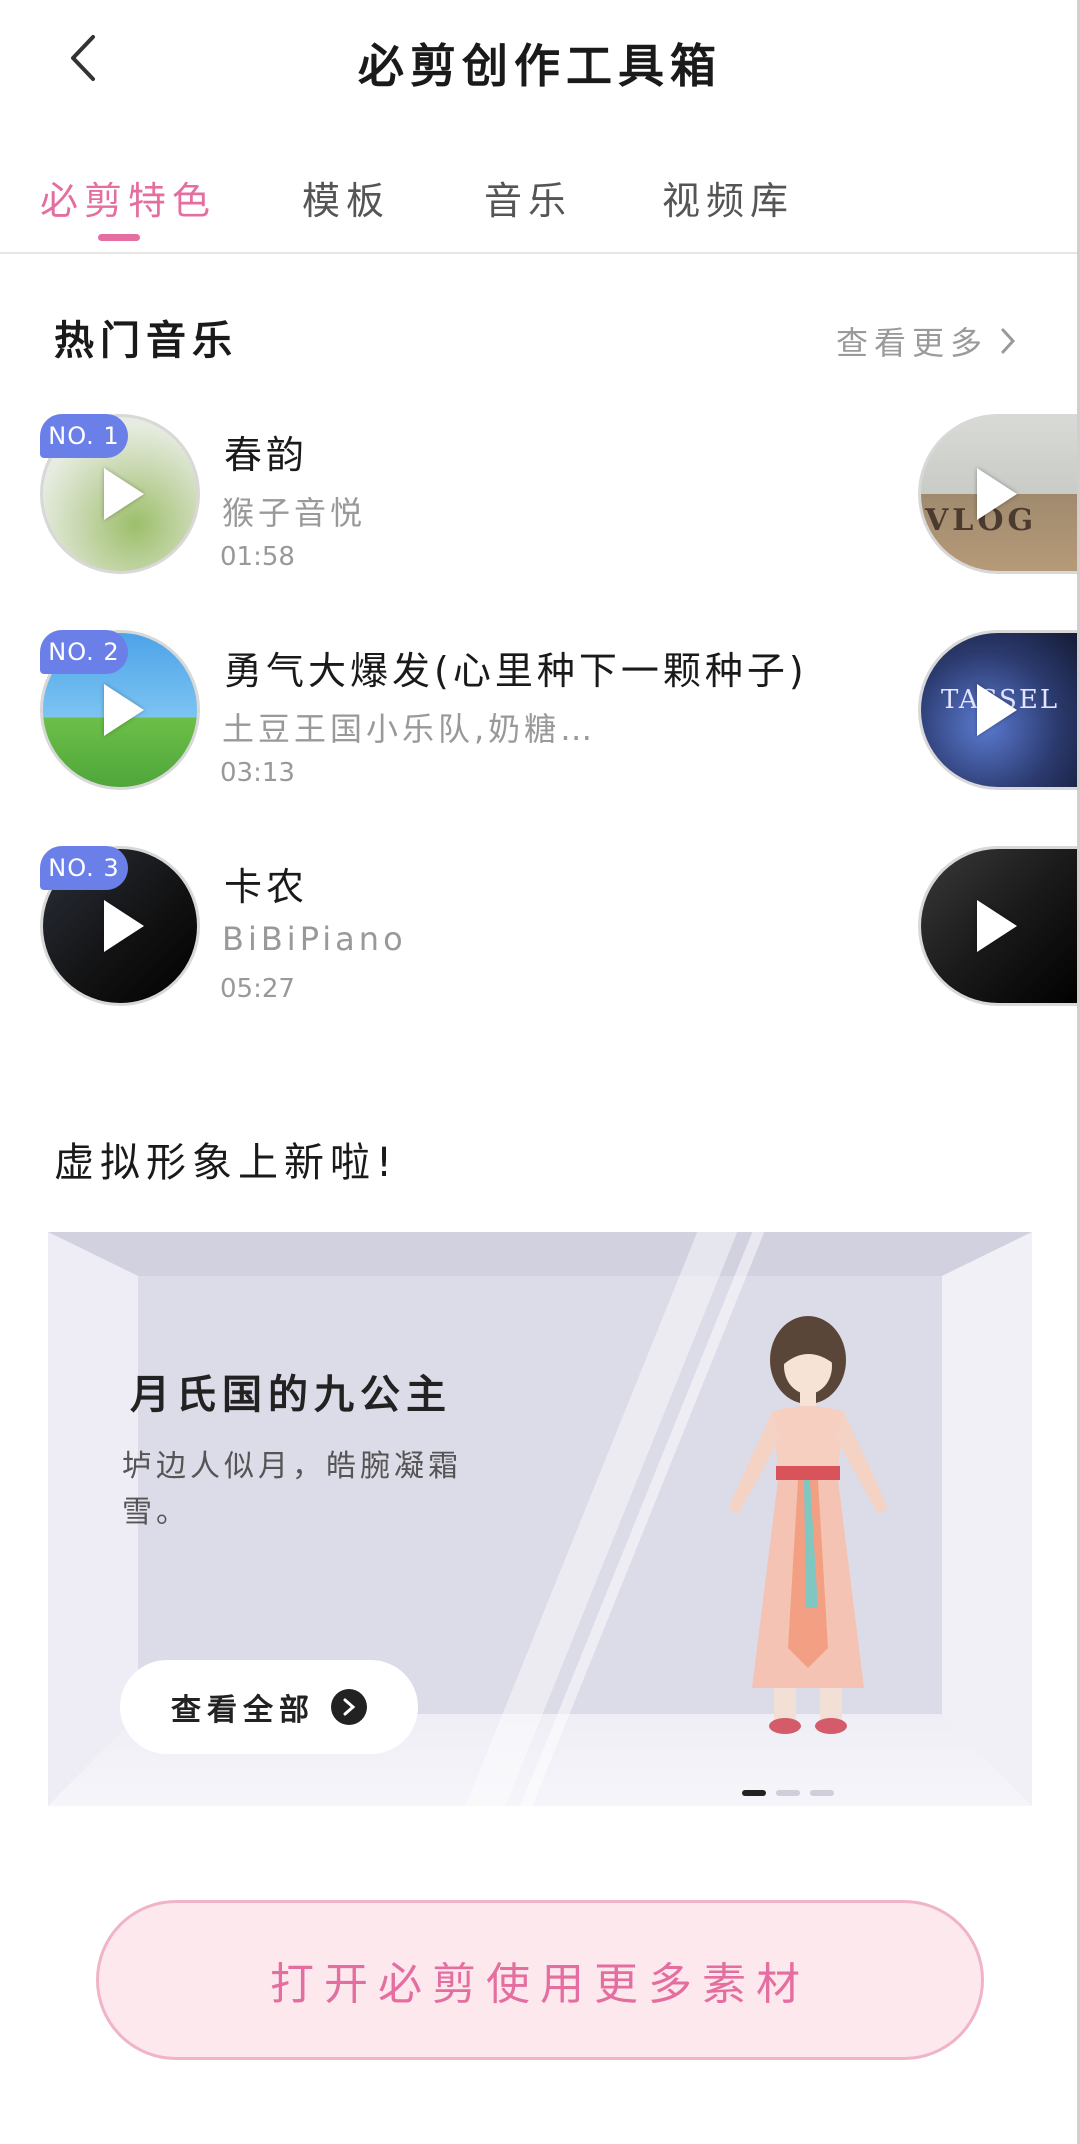 This screenshot has height=2144, width=1080. What do you see at coordinates (540, 1980) in the screenshot?
I see `open-bijian-button: 打开必剪使用更多素材` at bounding box center [540, 1980].